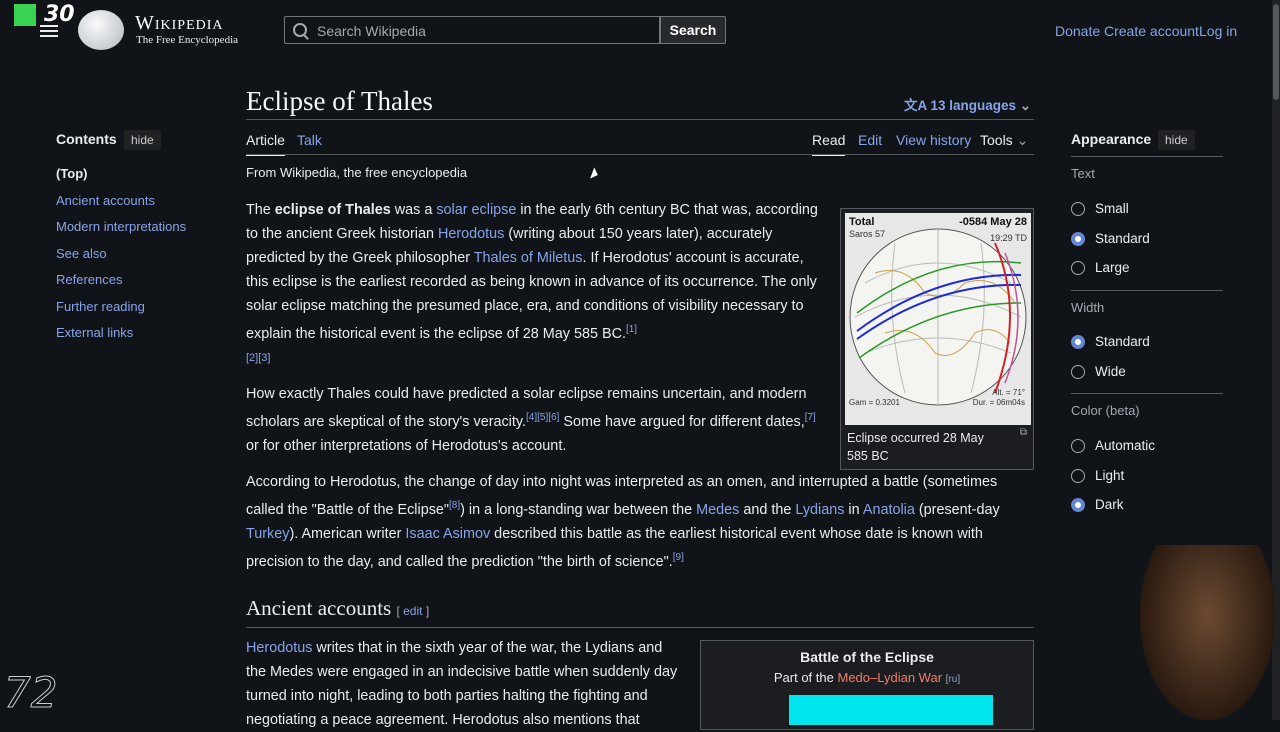  Describe the element at coordinates (121, 226) in the screenshot. I see `toc-item-modern-interpretations: Modern interpretations` at that location.